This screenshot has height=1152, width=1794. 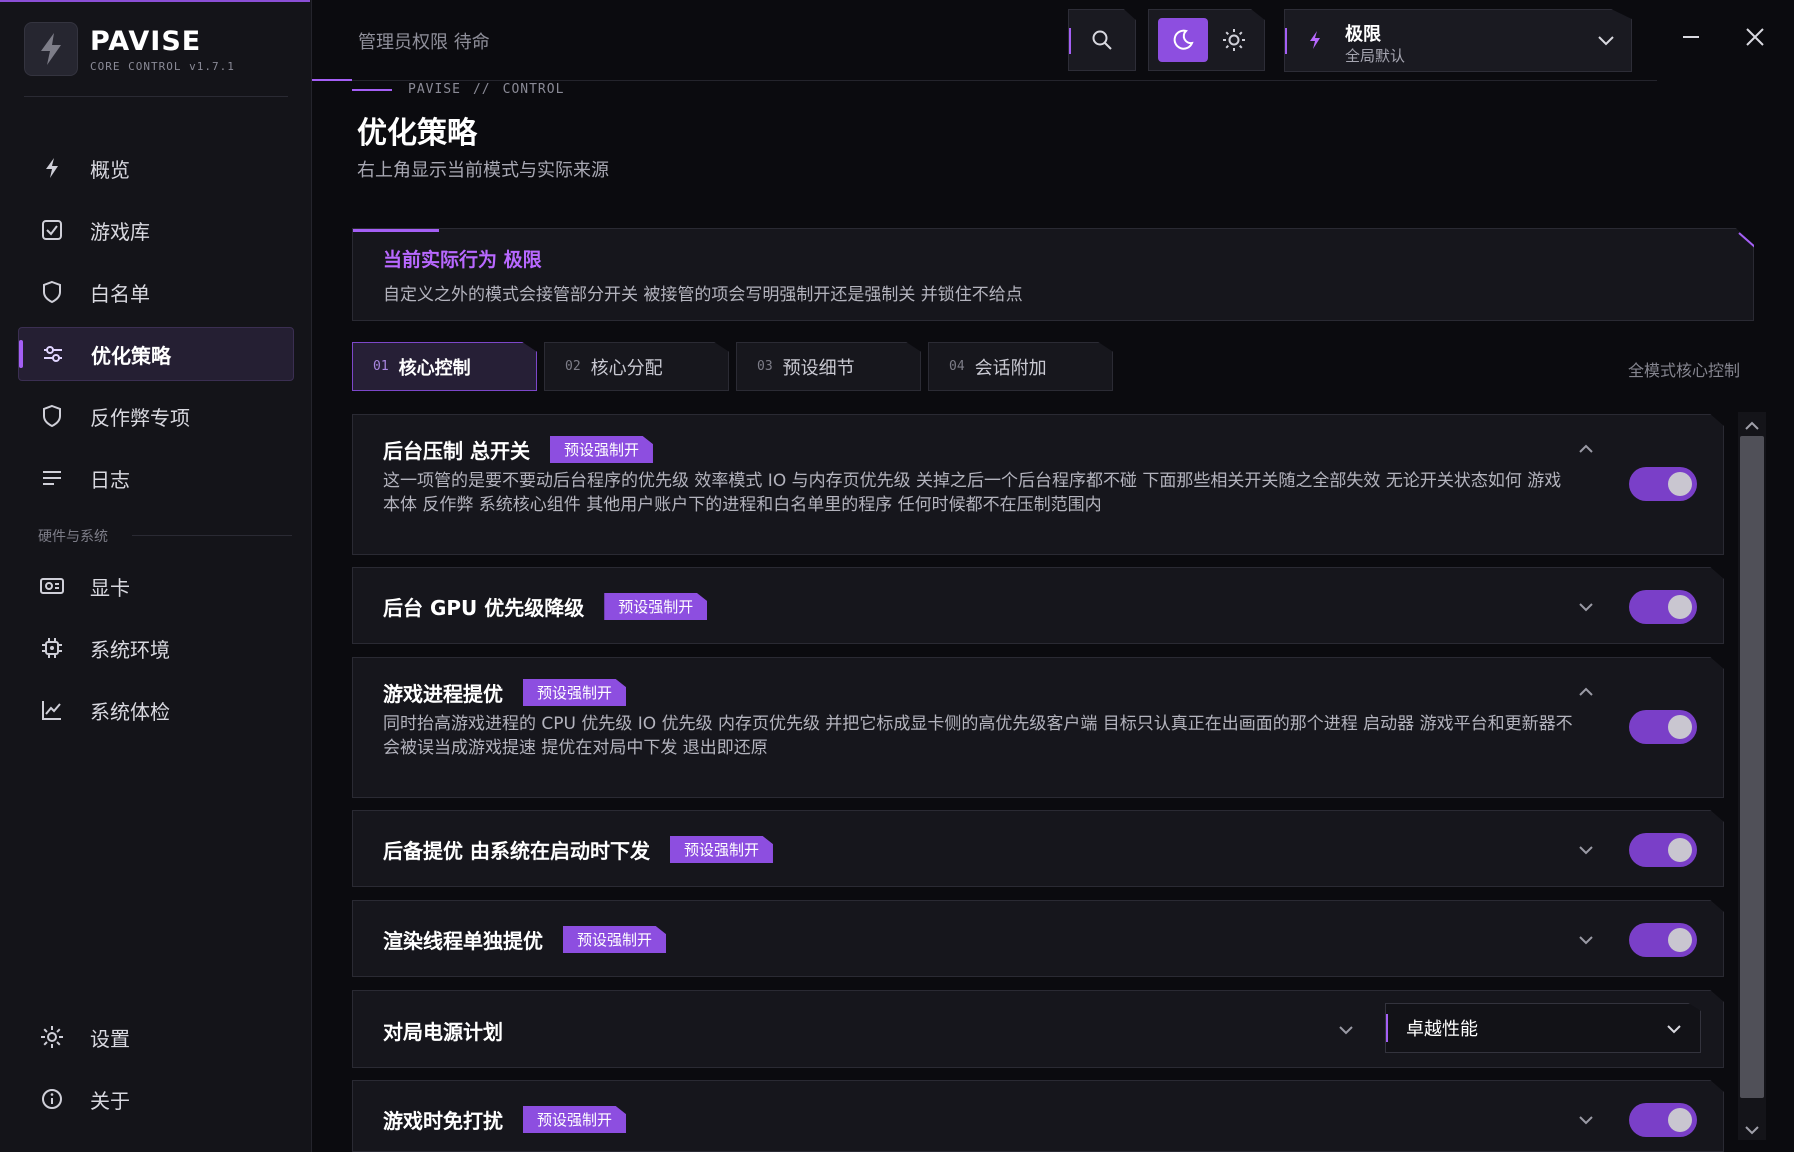 I want to click on sidebar-item-label: 日志, so click(x=110, y=479).